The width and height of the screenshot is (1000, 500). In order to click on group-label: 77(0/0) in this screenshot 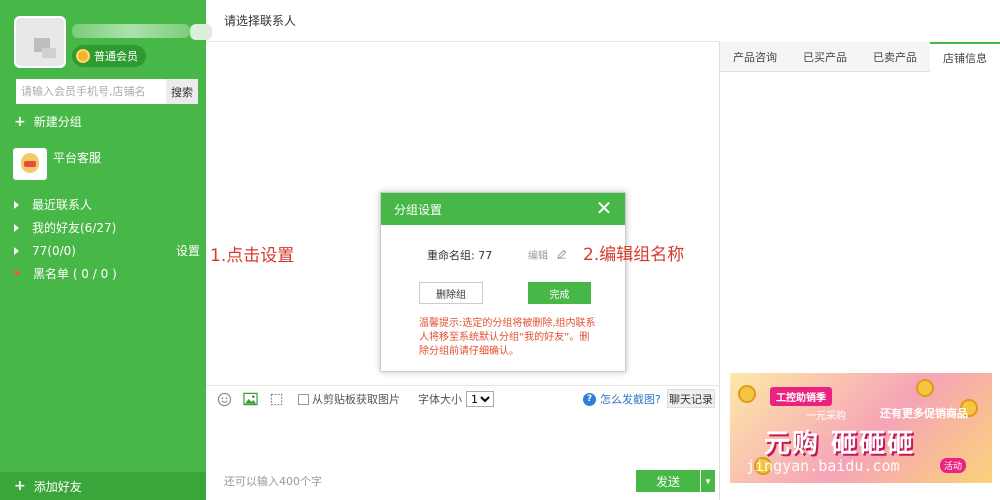, I will do `click(54, 250)`.